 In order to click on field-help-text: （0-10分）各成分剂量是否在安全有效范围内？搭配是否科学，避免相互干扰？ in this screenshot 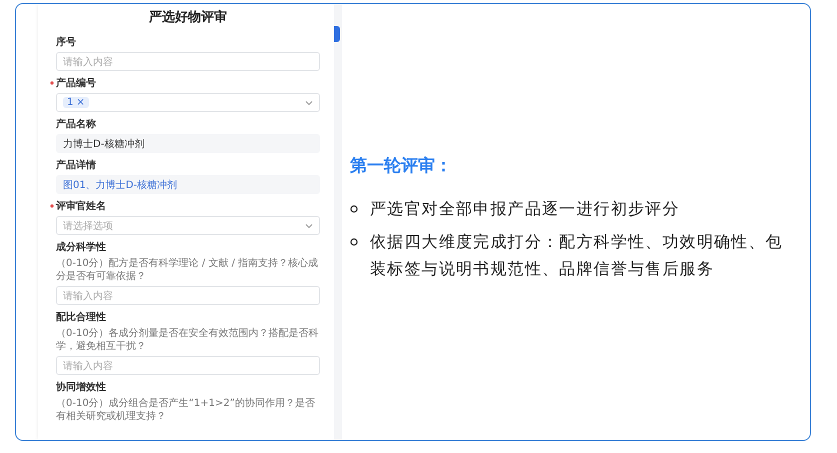, I will do `click(188, 340)`.